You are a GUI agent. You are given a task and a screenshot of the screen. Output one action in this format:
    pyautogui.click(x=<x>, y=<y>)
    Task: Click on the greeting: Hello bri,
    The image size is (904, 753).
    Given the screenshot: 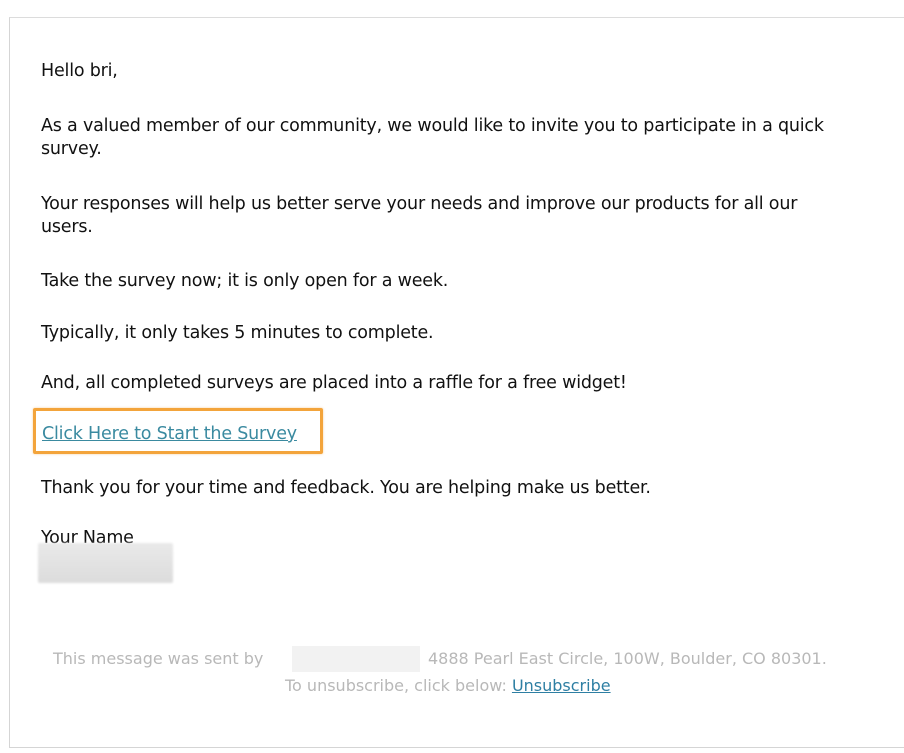 What is the action you would take?
    pyautogui.click(x=79, y=71)
    